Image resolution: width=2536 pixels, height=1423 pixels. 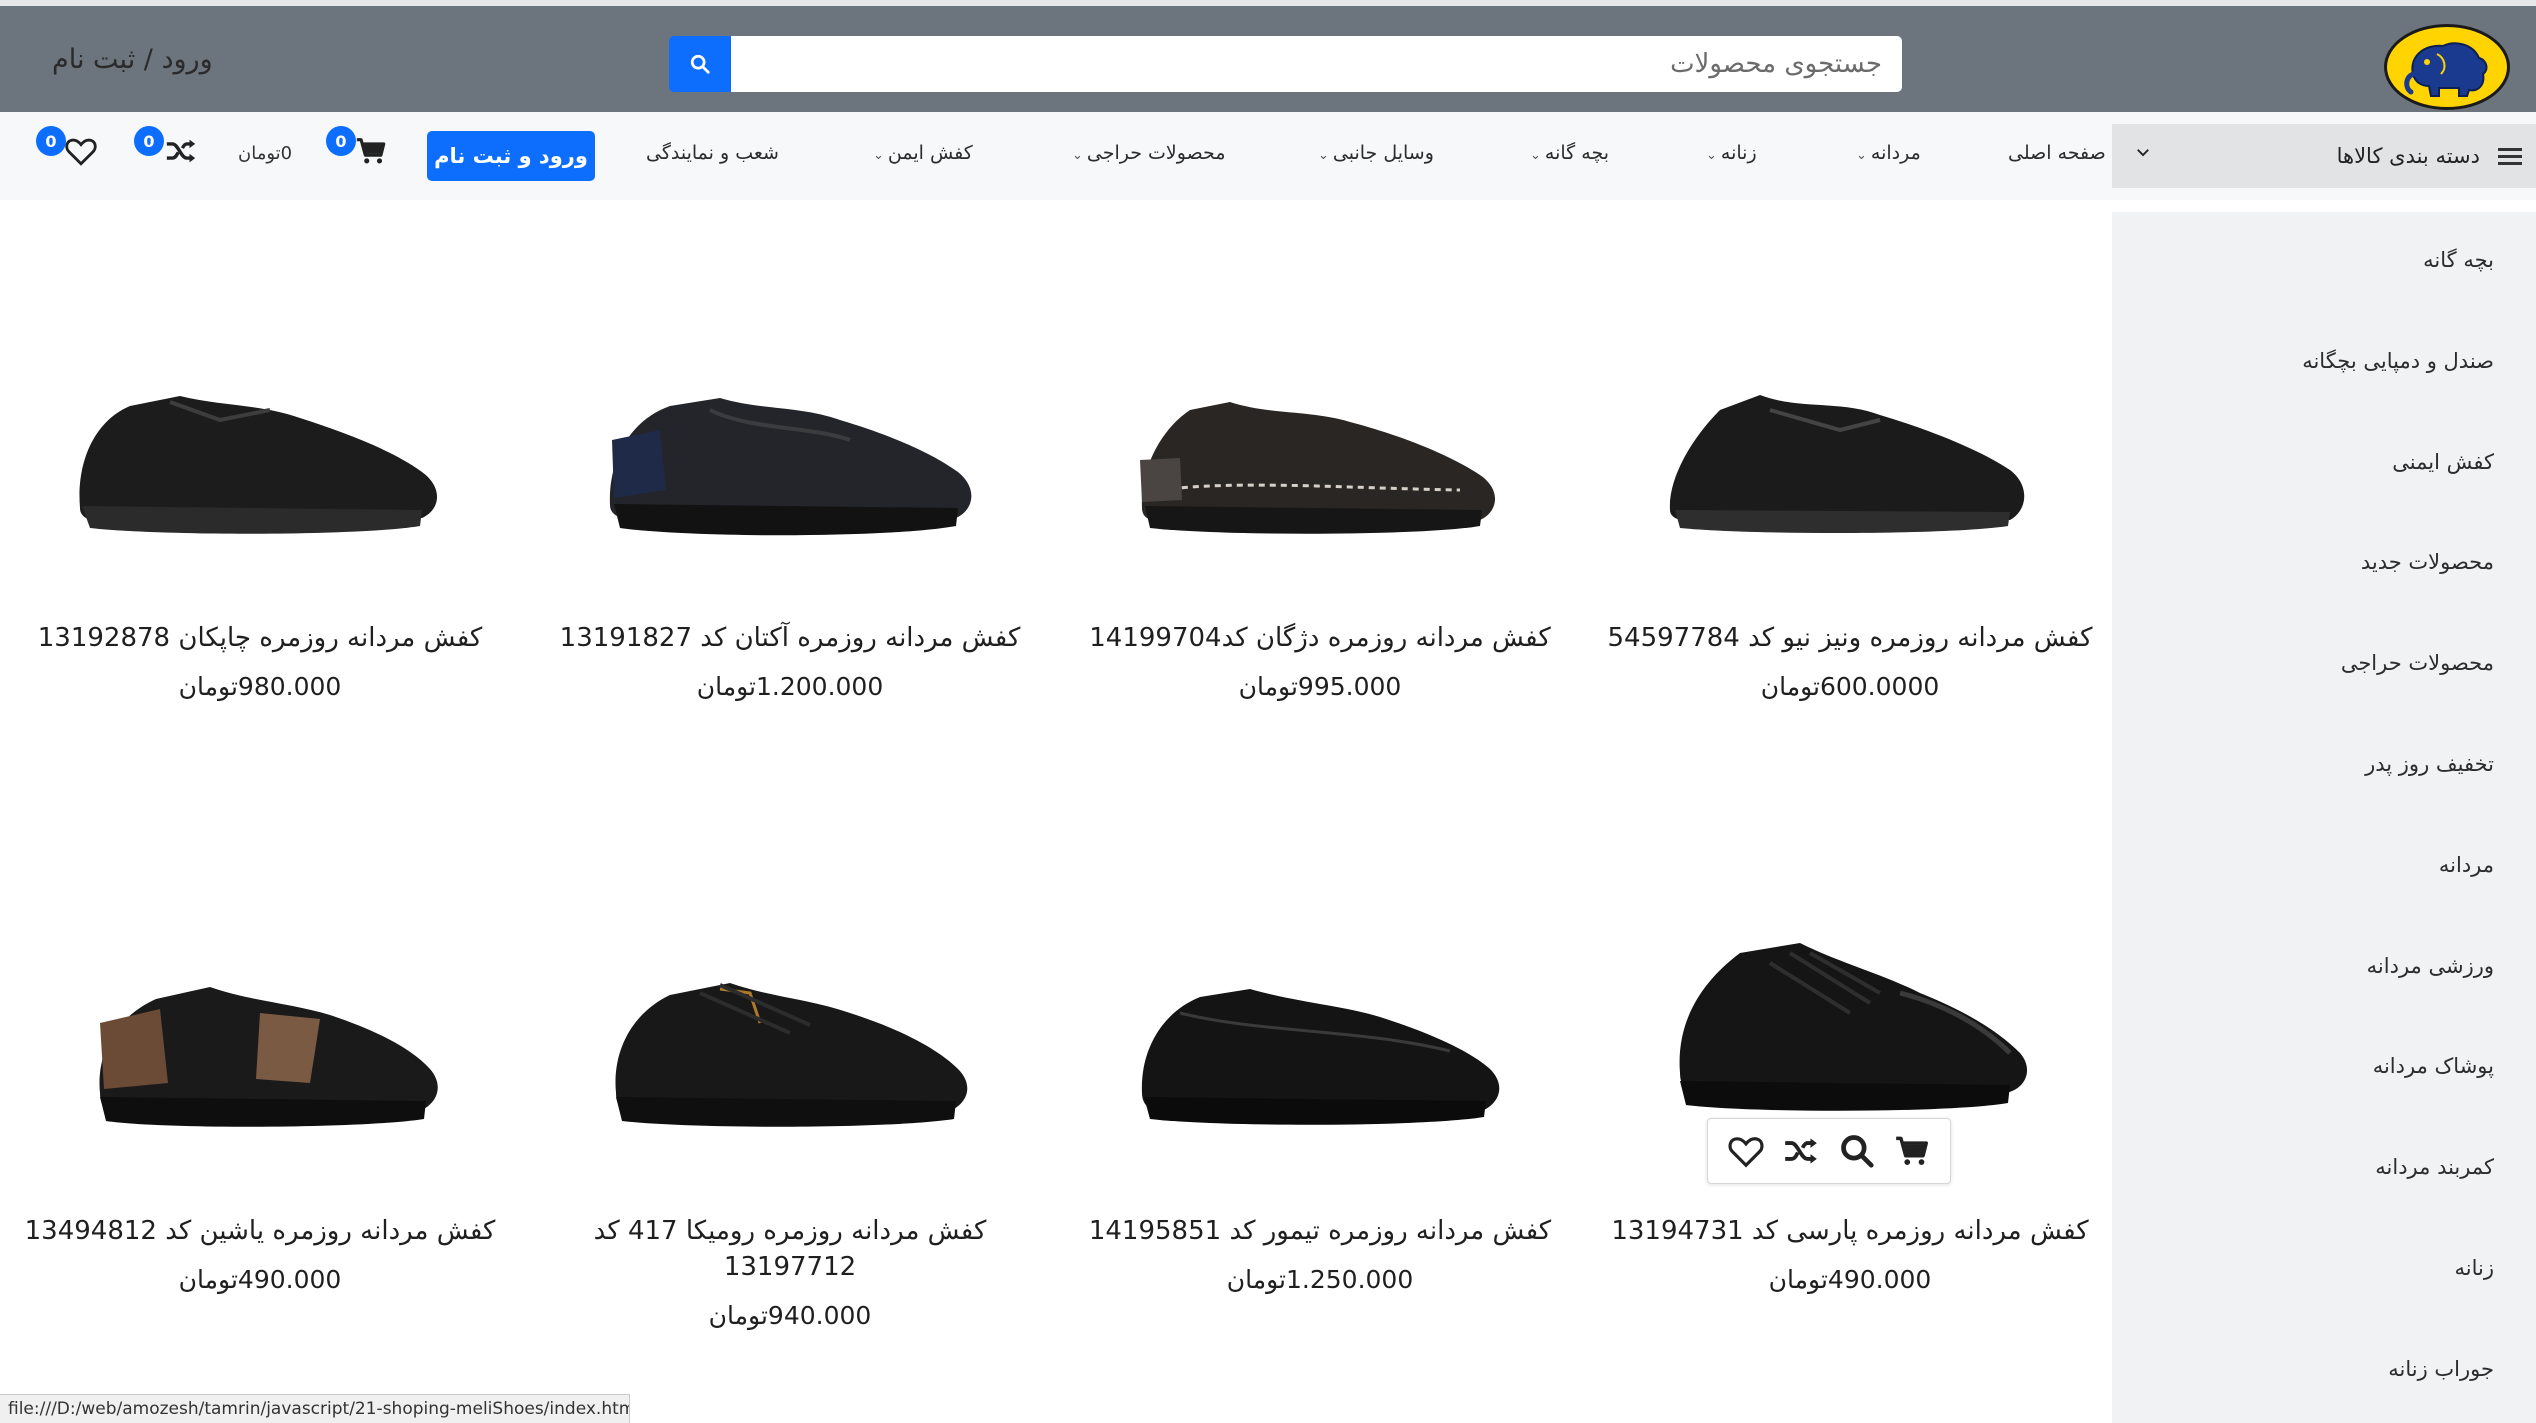 What do you see at coordinates (2447, 67) in the screenshot?
I see `elephant-logo-icon` at bounding box center [2447, 67].